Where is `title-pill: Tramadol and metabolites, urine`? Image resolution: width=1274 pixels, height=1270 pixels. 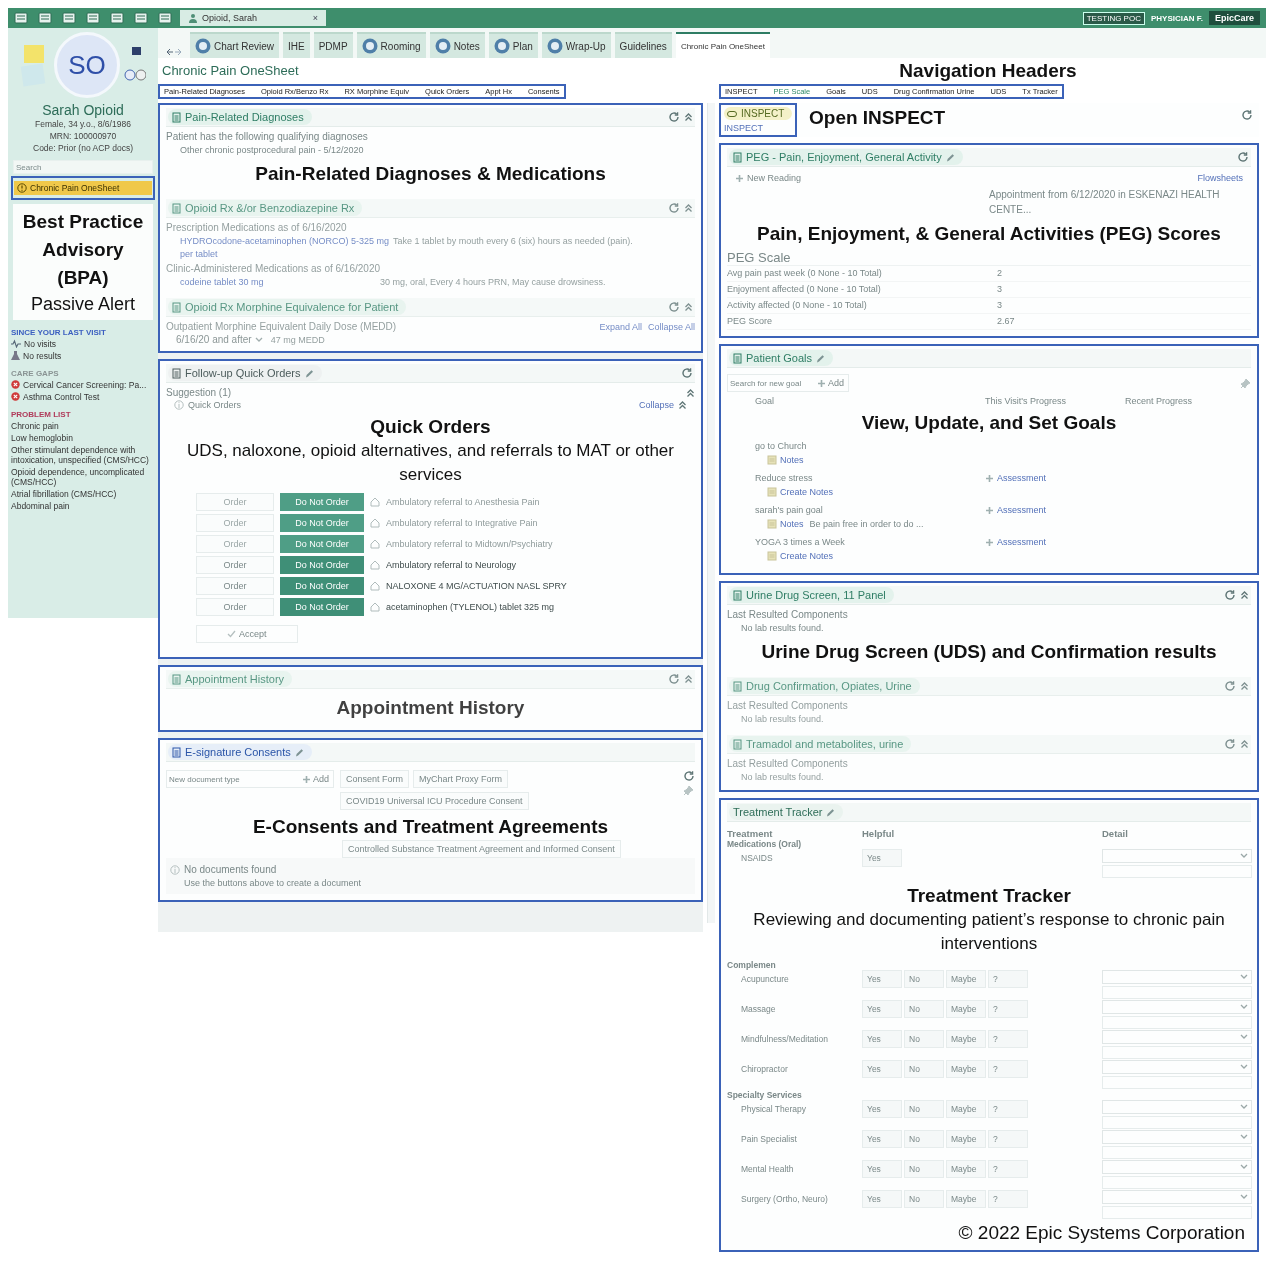
title-pill: Tramadol and metabolites, urine is located at coordinates (820, 744).